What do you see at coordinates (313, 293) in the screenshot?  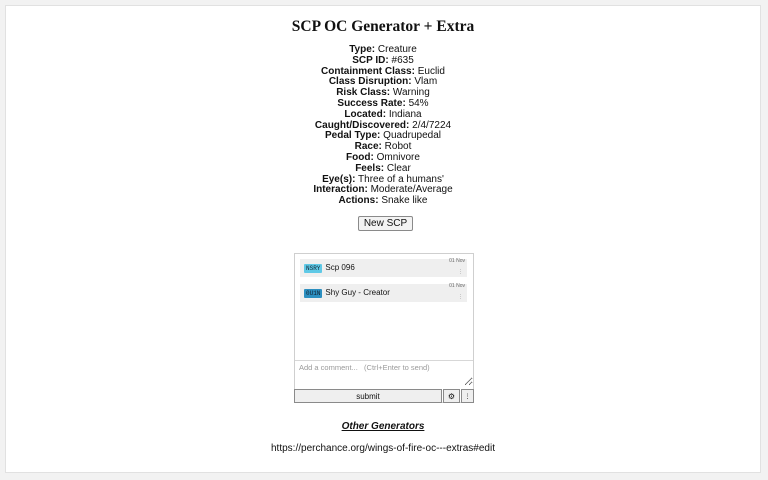 I see `user-badge: 0U1N` at bounding box center [313, 293].